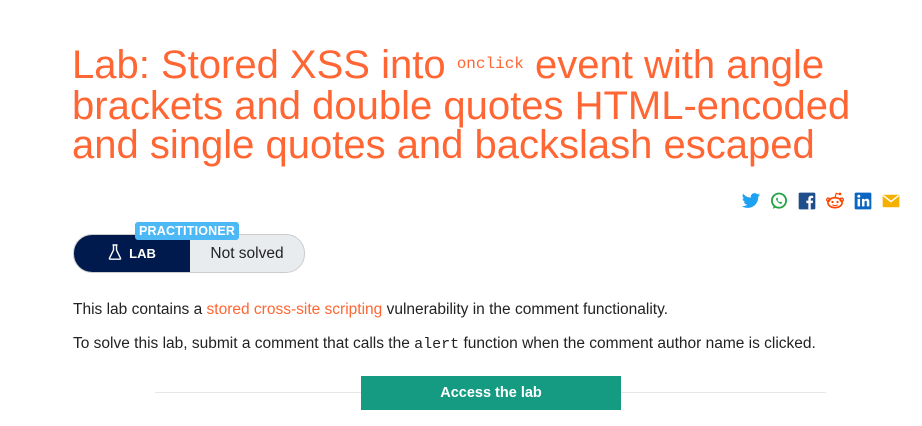 The width and height of the screenshot is (922, 426). What do you see at coordinates (140, 309) in the screenshot?
I see `description-text: This lab contains a` at bounding box center [140, 309].